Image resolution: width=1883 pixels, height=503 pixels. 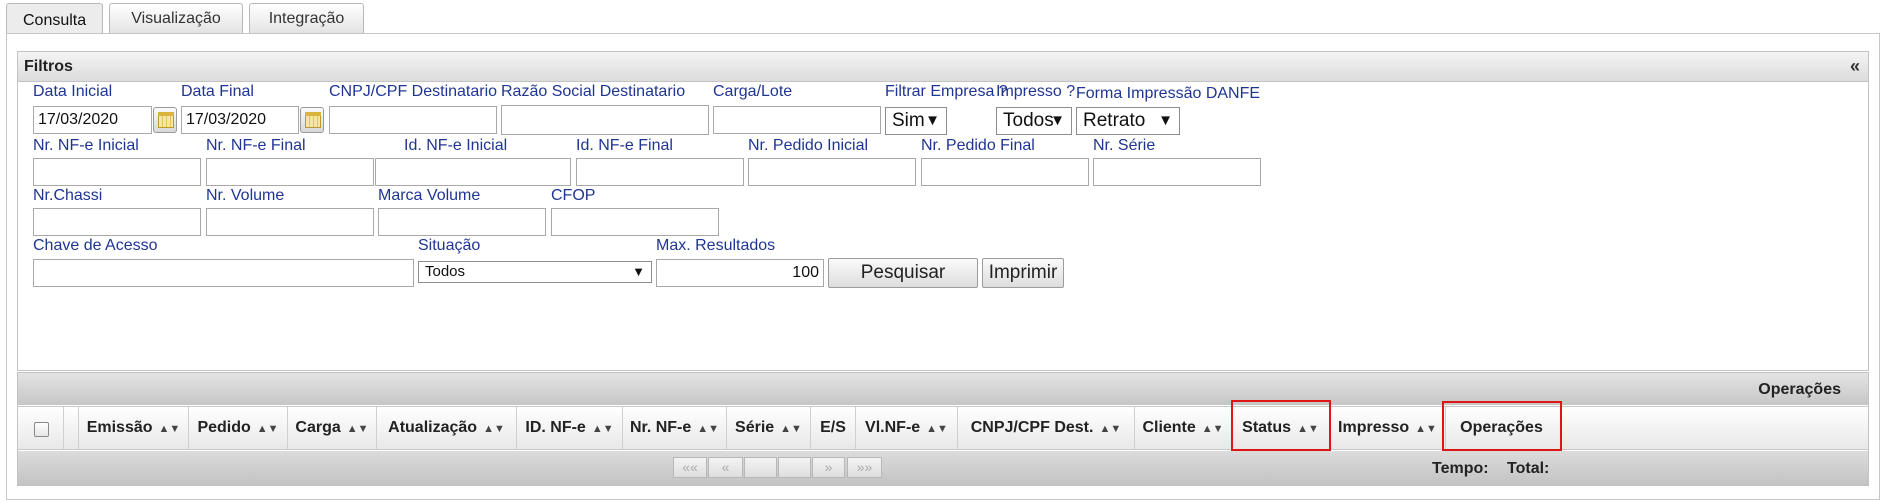 I want to click on carga-lote-input, so click(x=797, y=120).